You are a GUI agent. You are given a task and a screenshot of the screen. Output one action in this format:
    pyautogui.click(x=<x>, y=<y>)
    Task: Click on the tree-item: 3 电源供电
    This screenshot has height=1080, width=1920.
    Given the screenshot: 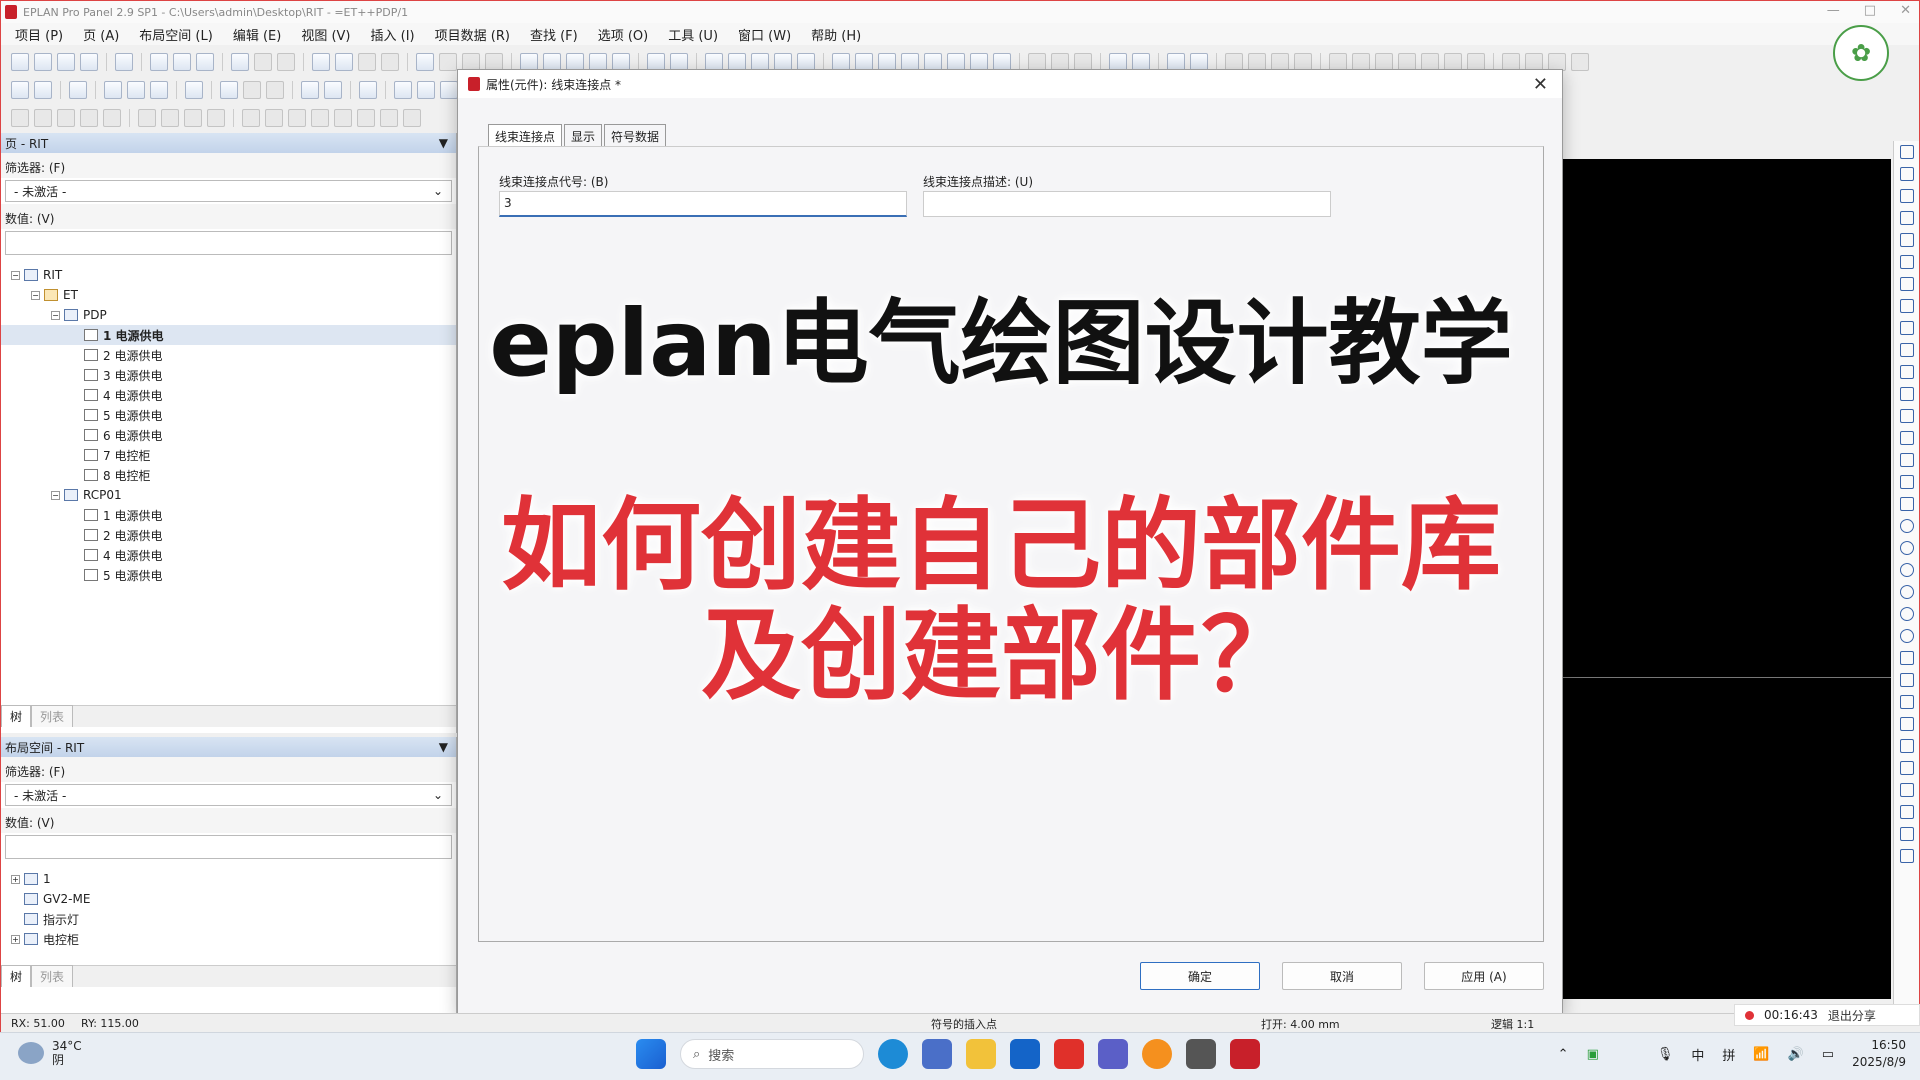 What is the action you would take?
    pyautogui.click(x=228, y=375)
    